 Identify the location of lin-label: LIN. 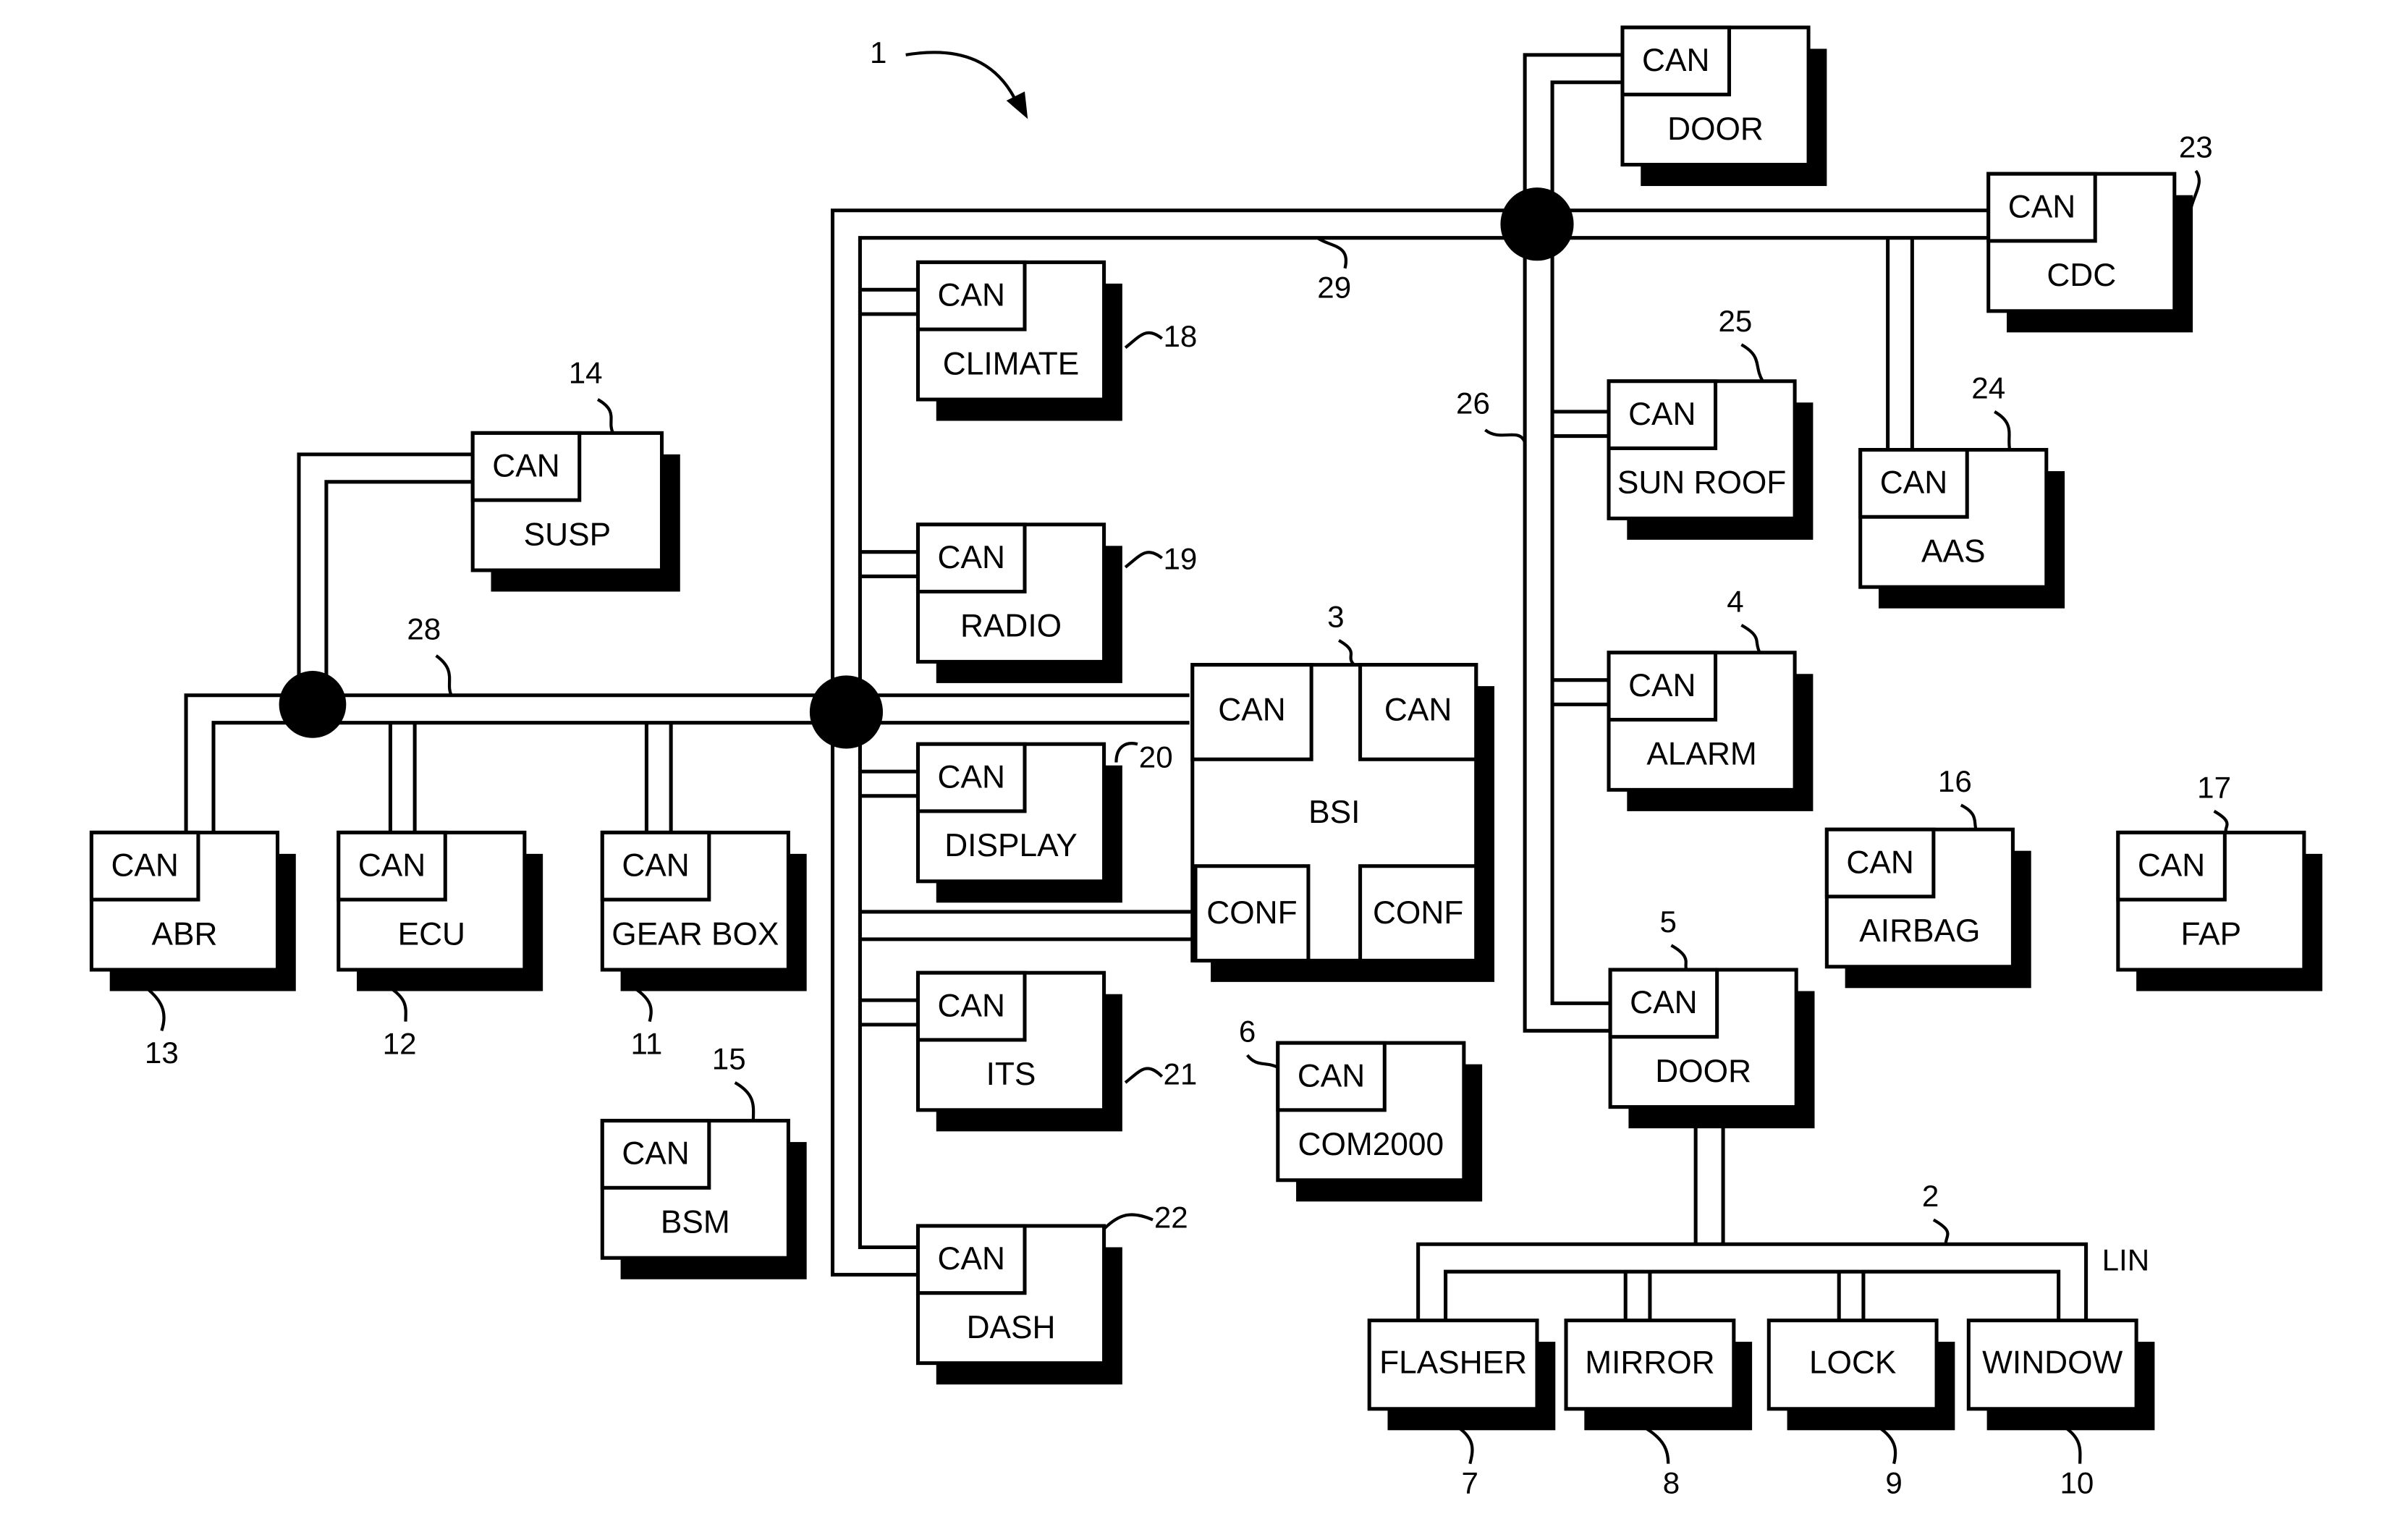
(2126, 1260).